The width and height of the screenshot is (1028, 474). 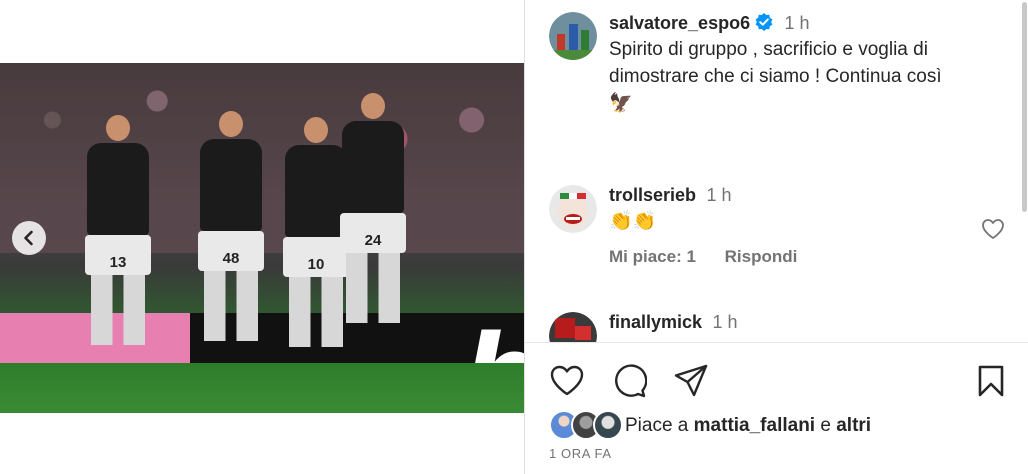 I want to click on liker-username: mattia_fallani, so click(x=754, y=425).